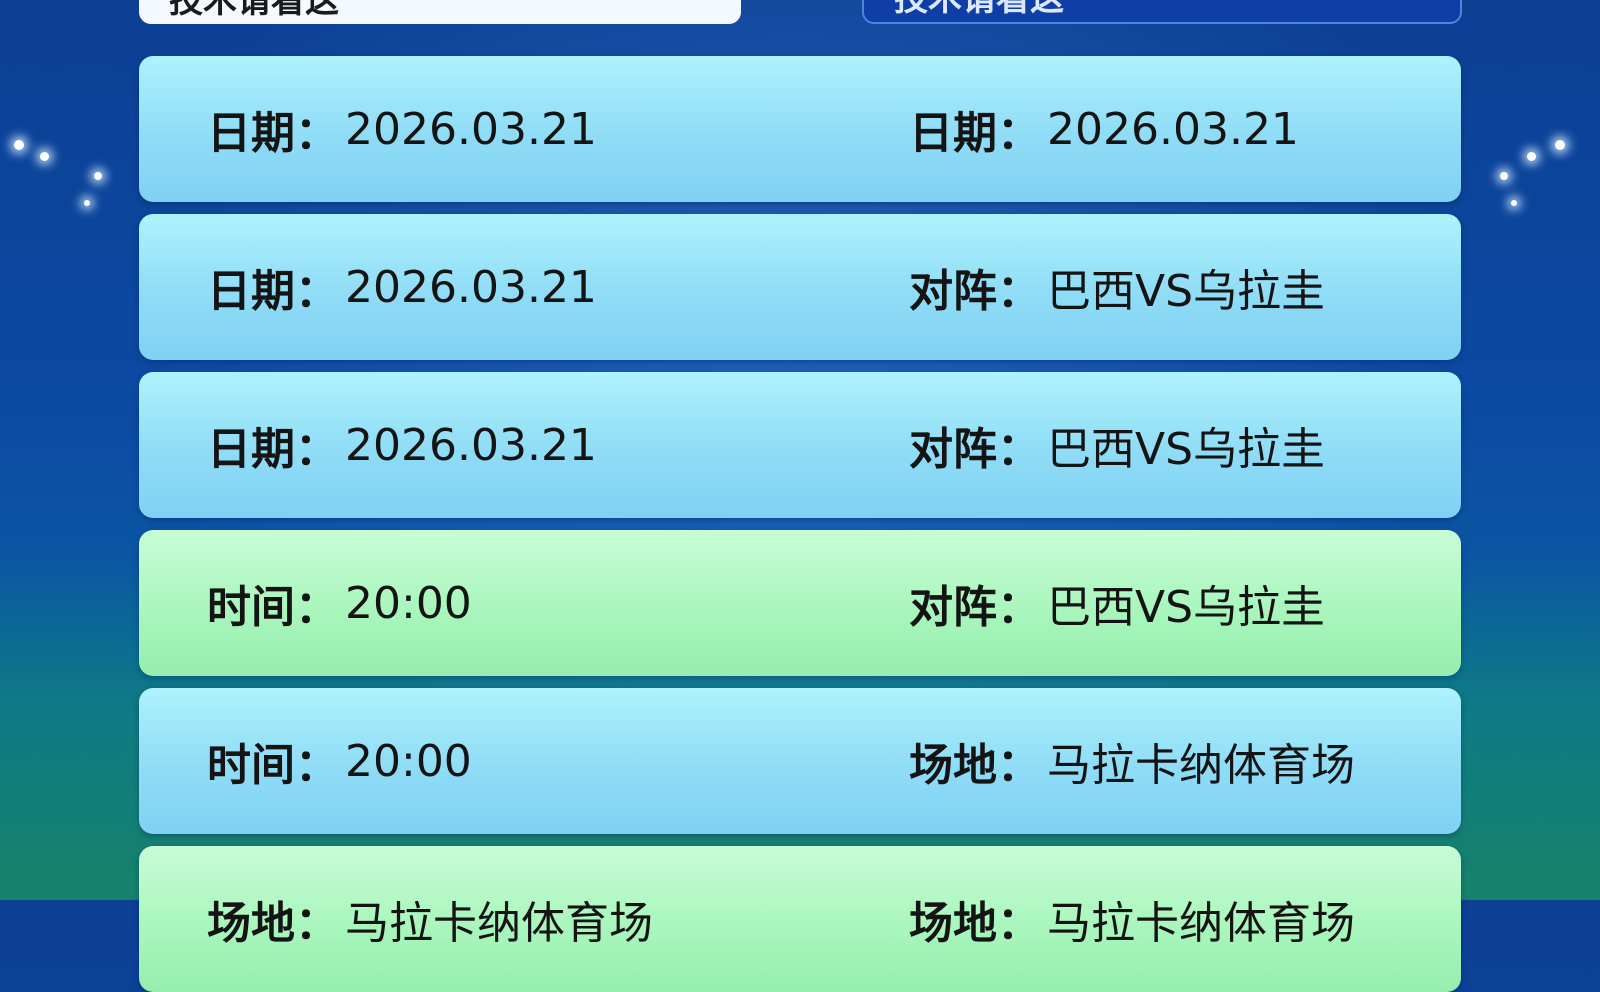 The width and height of the screenshot is (1600, 992). I want to click on row-2-right-label: 对阵：, so click(975, 291).